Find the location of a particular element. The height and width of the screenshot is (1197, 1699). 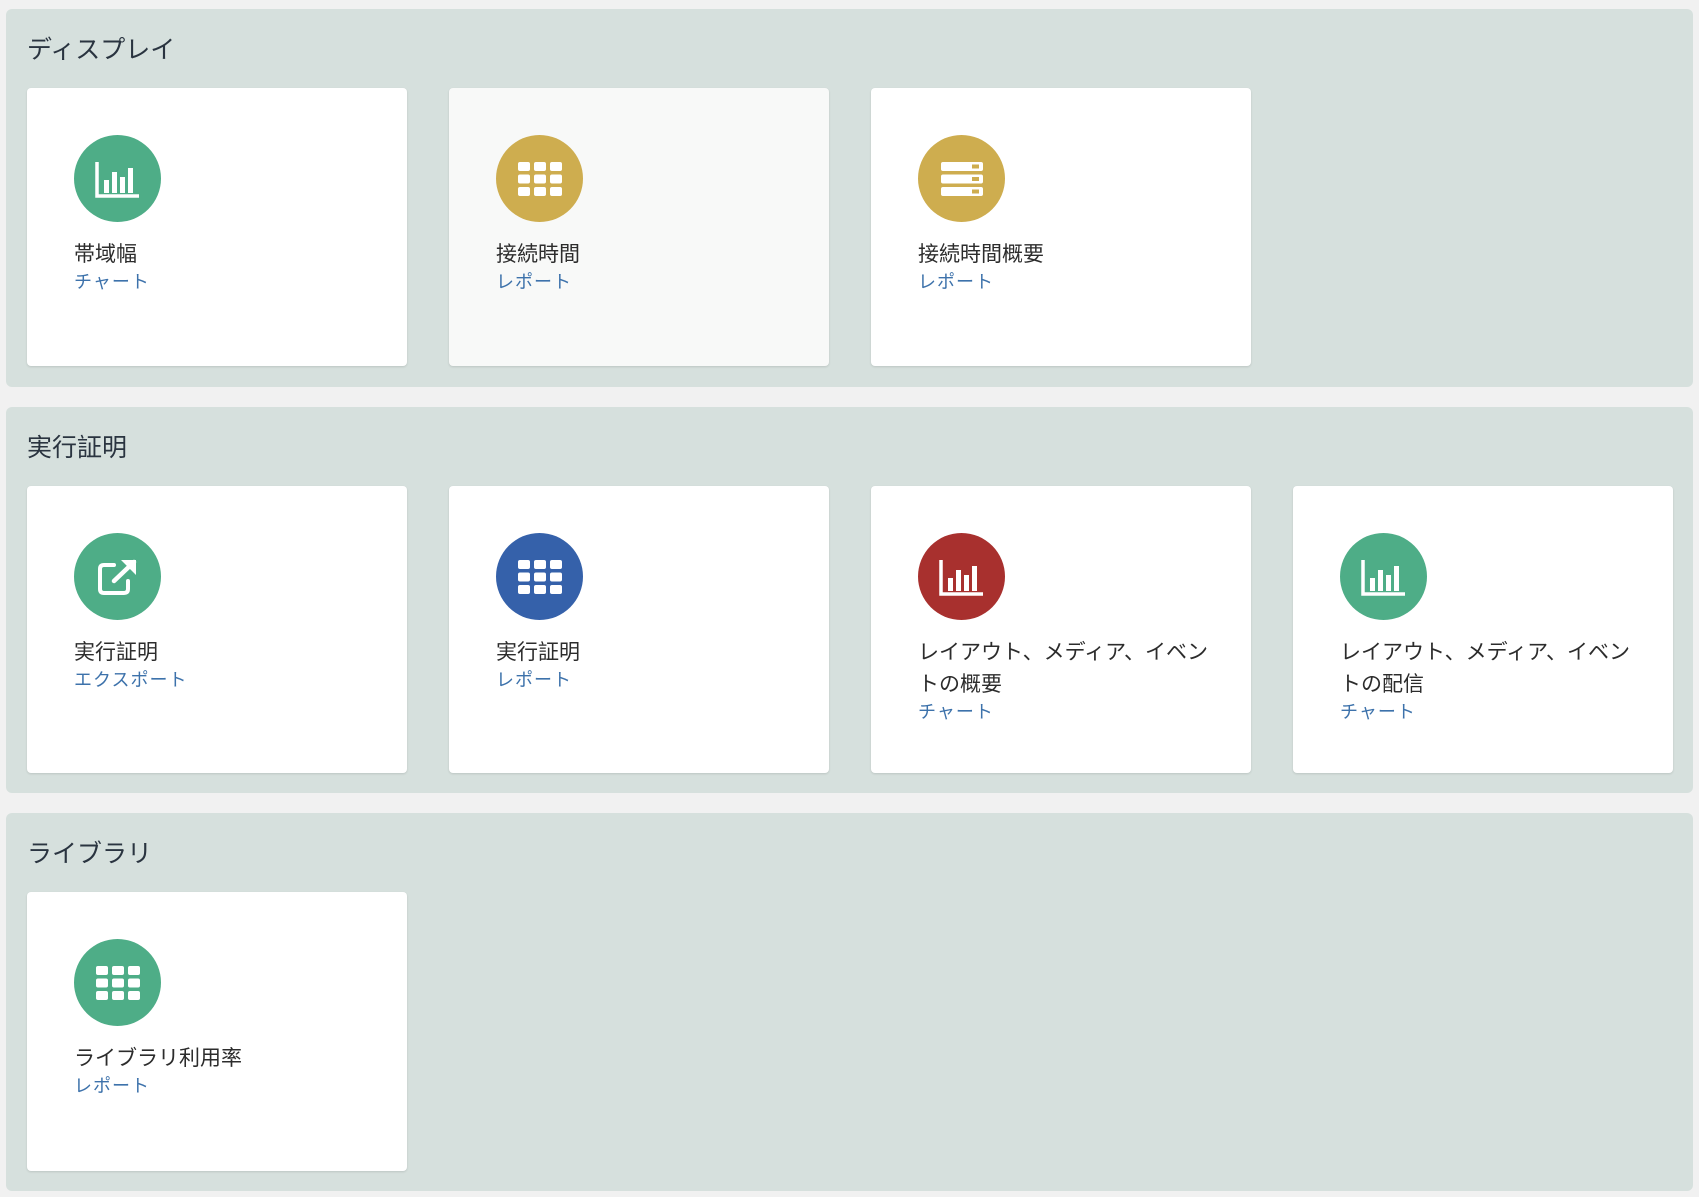

card-title: ライブラリ利用率 レポート is located at coordinates (224, 1071).